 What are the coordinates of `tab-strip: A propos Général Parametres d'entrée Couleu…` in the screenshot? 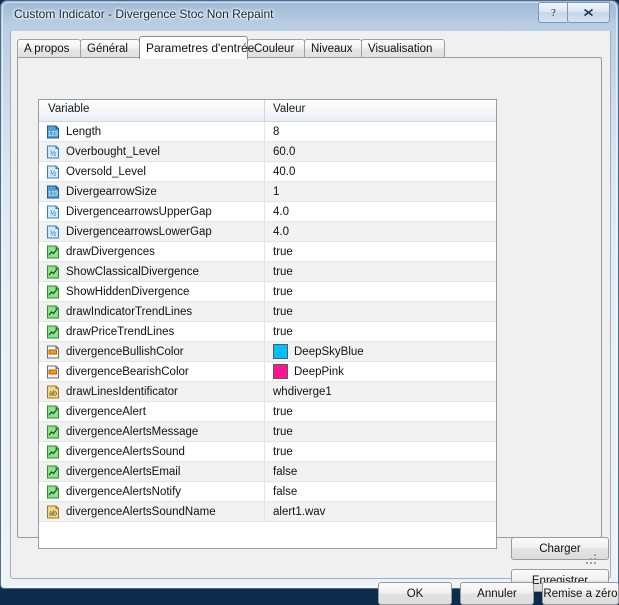 It's located at (309, 47).